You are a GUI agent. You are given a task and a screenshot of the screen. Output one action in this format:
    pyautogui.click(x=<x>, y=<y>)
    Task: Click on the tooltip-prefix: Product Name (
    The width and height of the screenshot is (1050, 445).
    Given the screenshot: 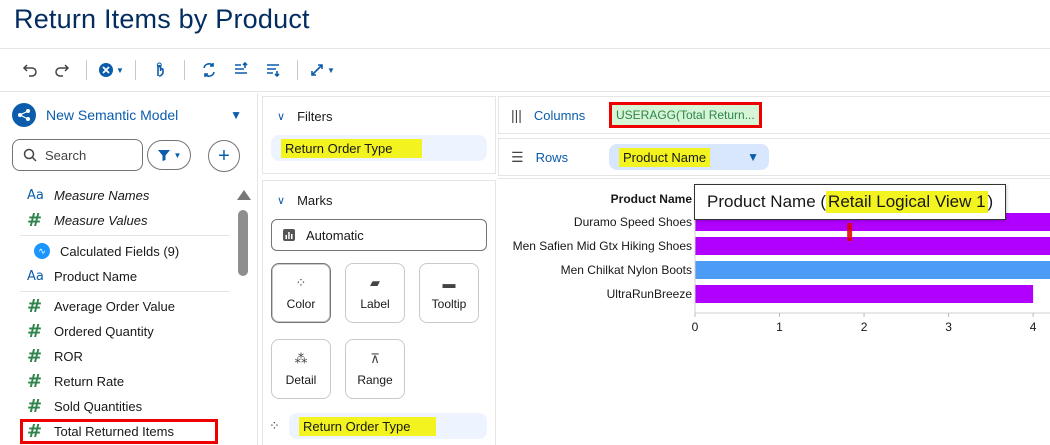 What is the action you would take?
    pyautogui.click(x=767, y=201)
    